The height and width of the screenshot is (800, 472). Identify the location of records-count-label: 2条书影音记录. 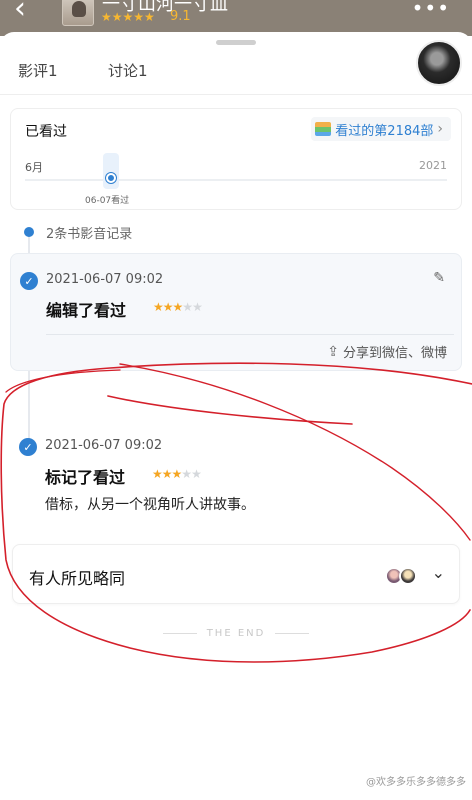
(89, 234).